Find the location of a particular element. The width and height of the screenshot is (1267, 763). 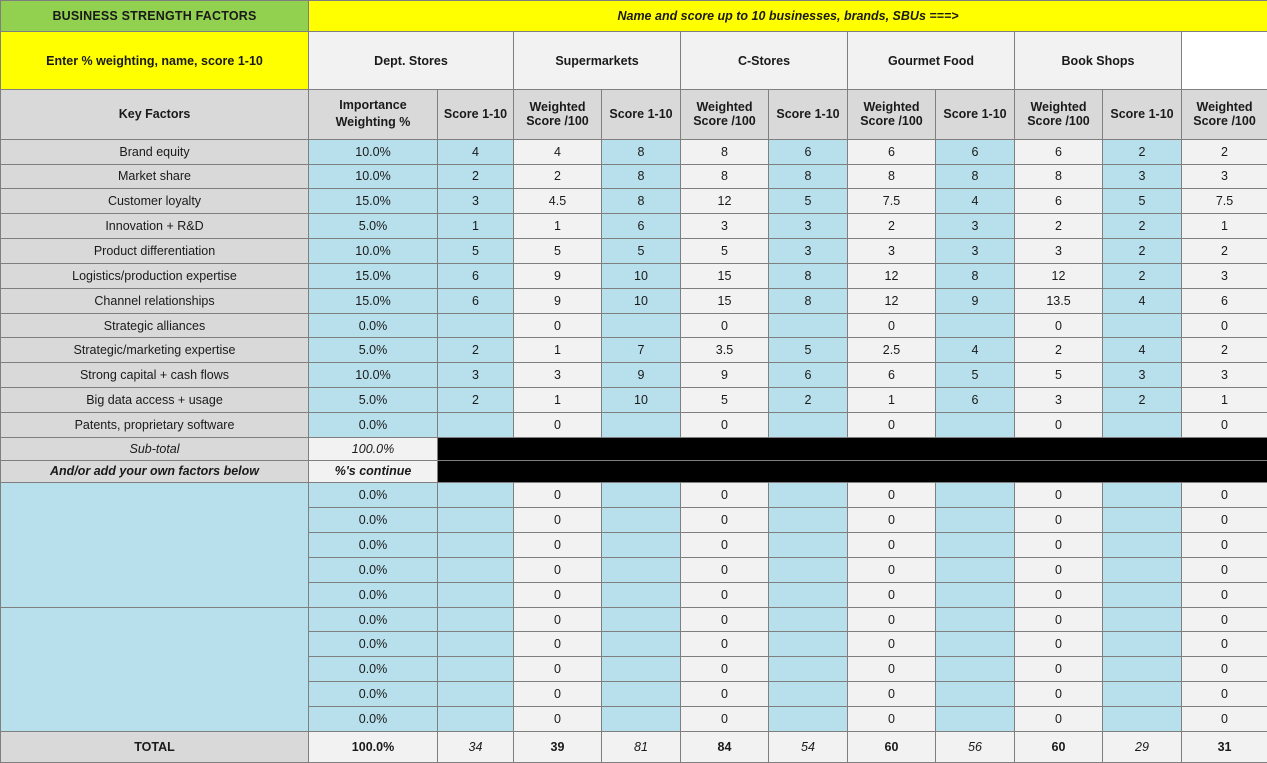

business-header-2: Supermarkets is located at coordinates (597, 61).